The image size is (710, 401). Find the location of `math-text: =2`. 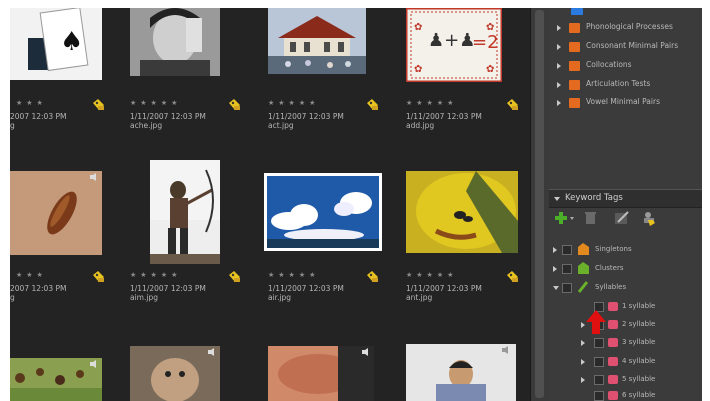

math-text: =2 is located at coordinates (485, 42).